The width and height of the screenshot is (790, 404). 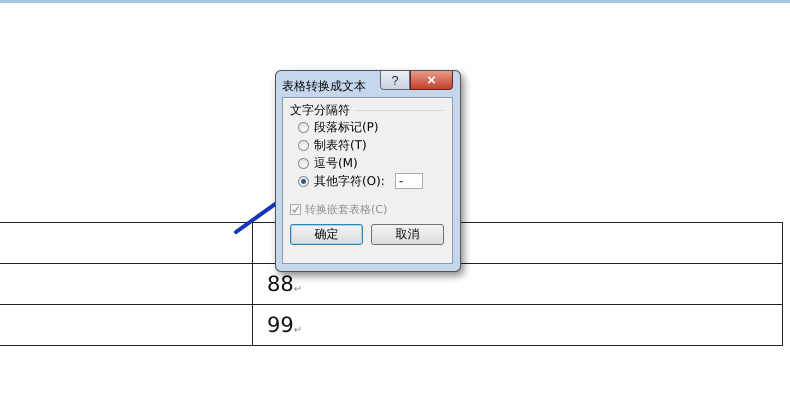 I want to click on option-label: 段落标记(P), so click(x=346, y=127).